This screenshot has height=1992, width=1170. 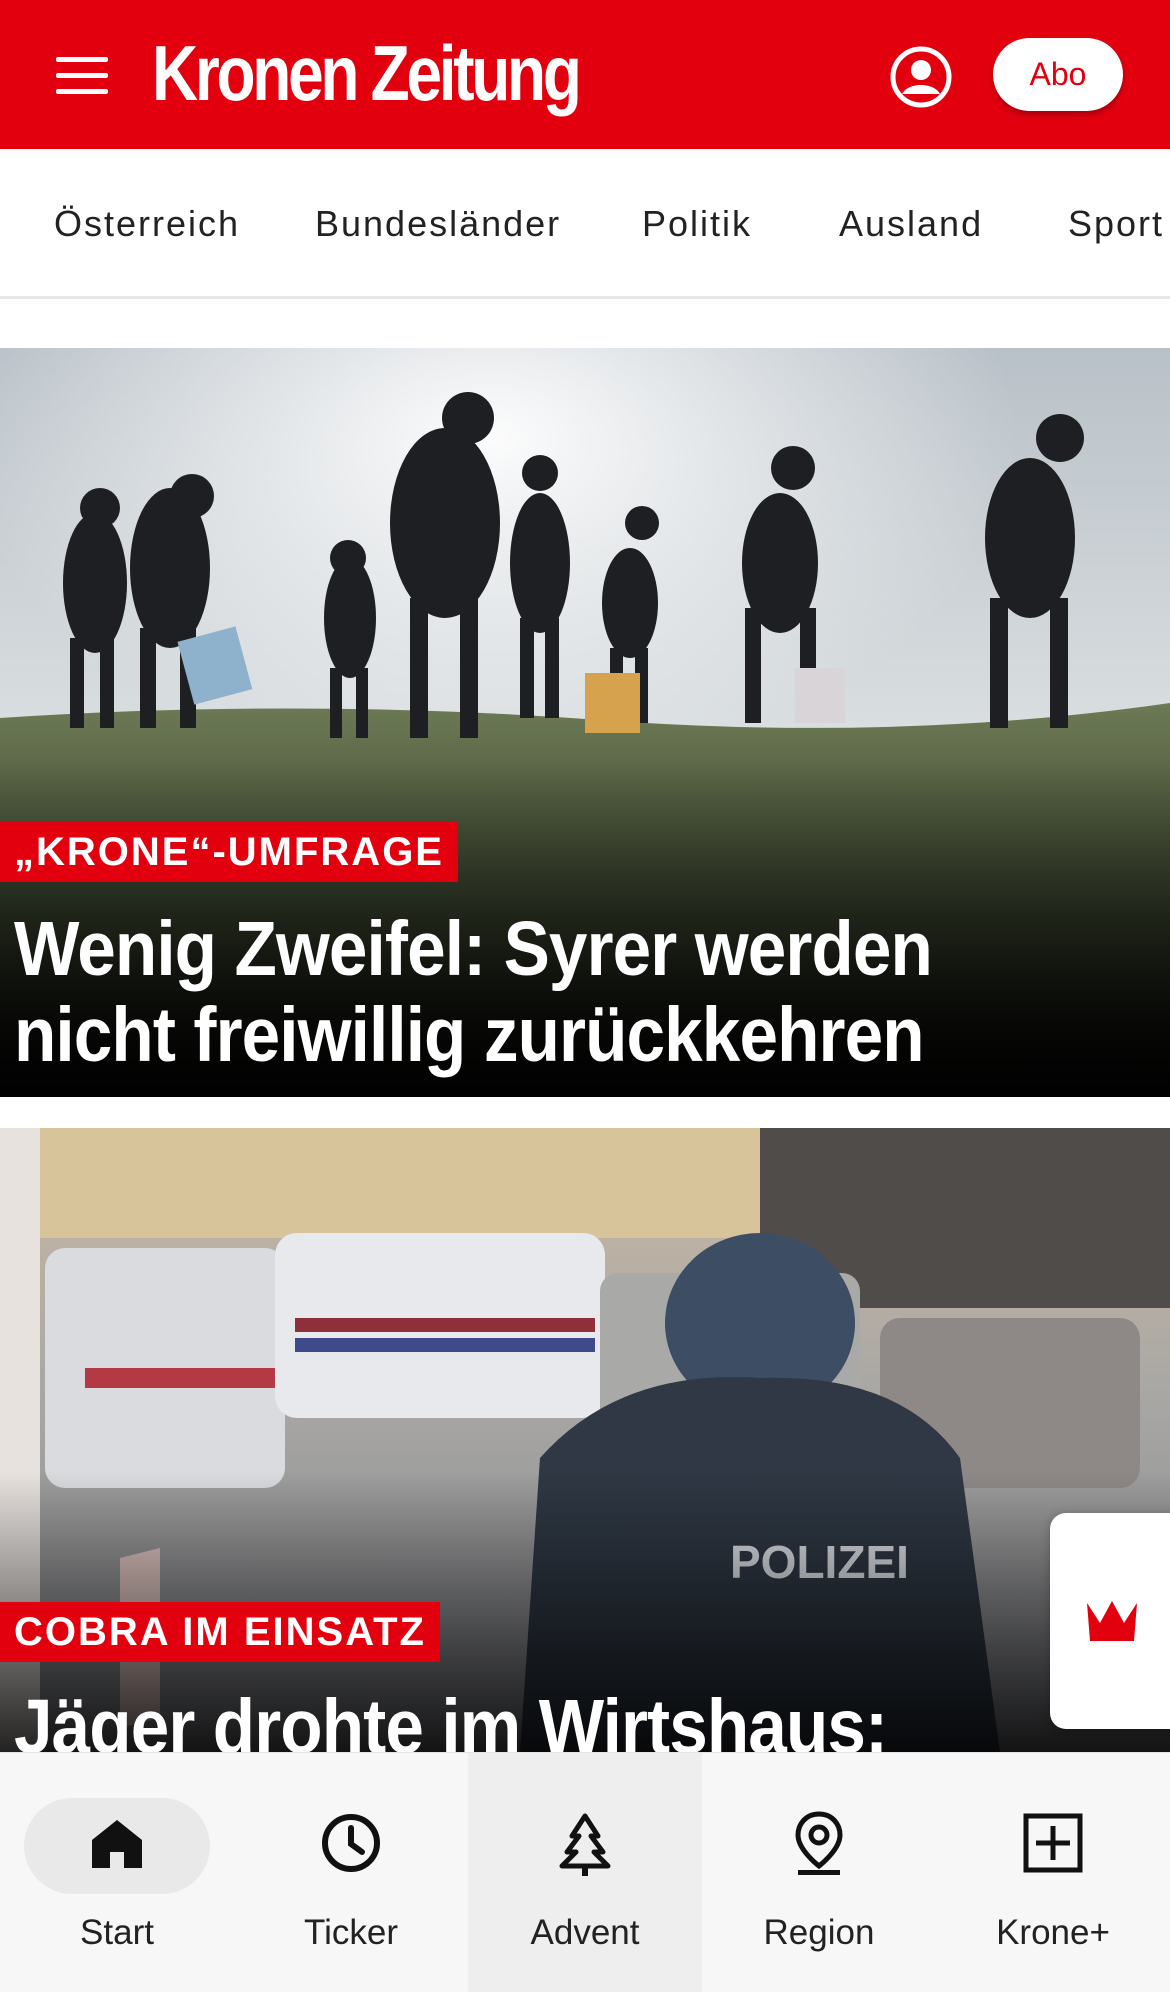 I want to click on abo-button: Abo, so click(x=1058, y=74).